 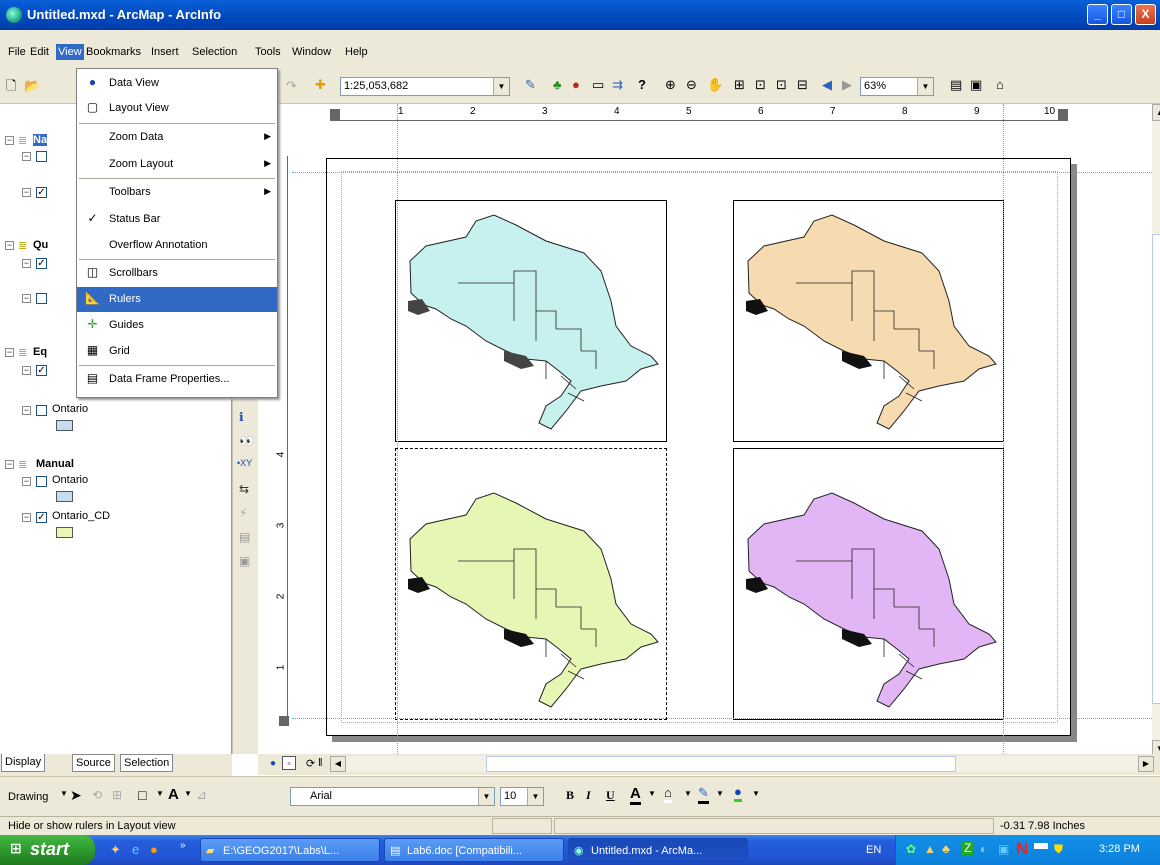 I want to click on select-elements-icon: ➤, so click(x=76, y=795).